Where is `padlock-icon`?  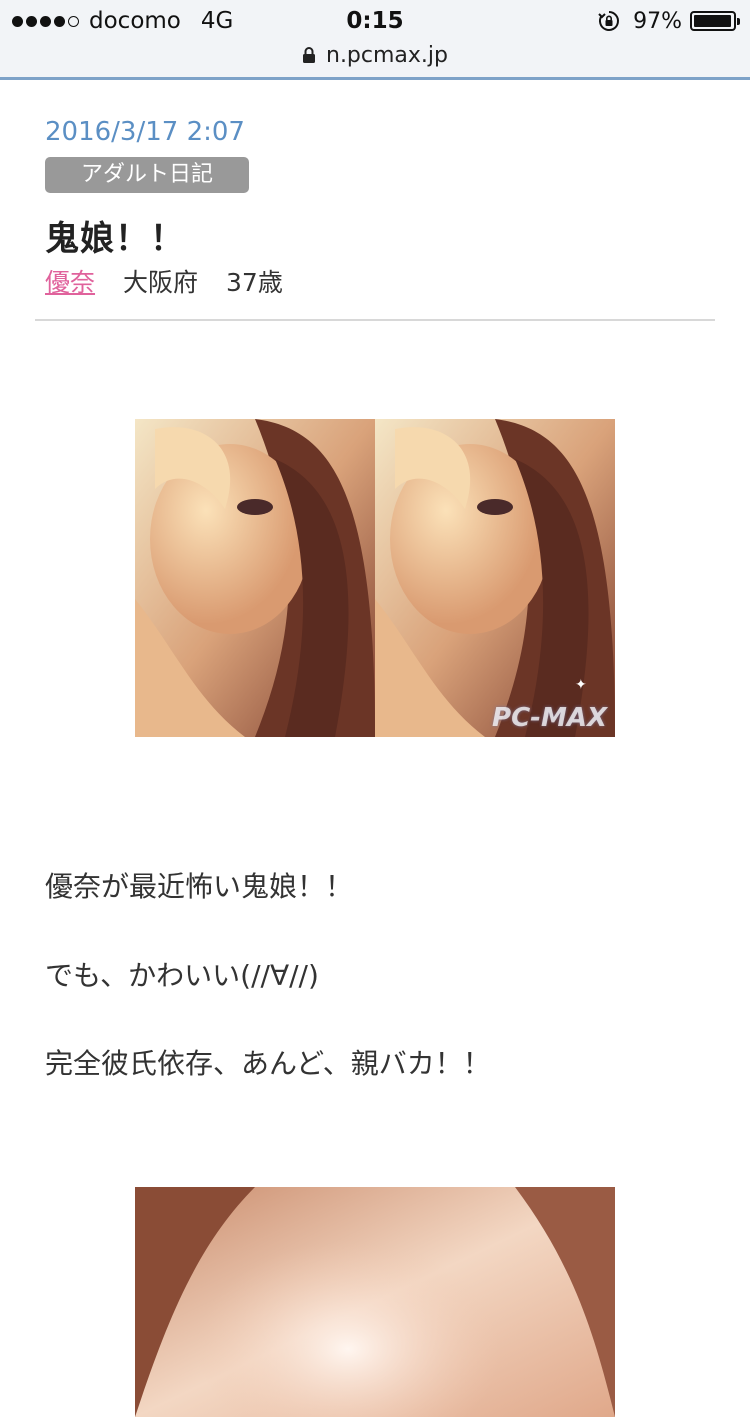
padlock-icon is located at coordinates (309, 55).